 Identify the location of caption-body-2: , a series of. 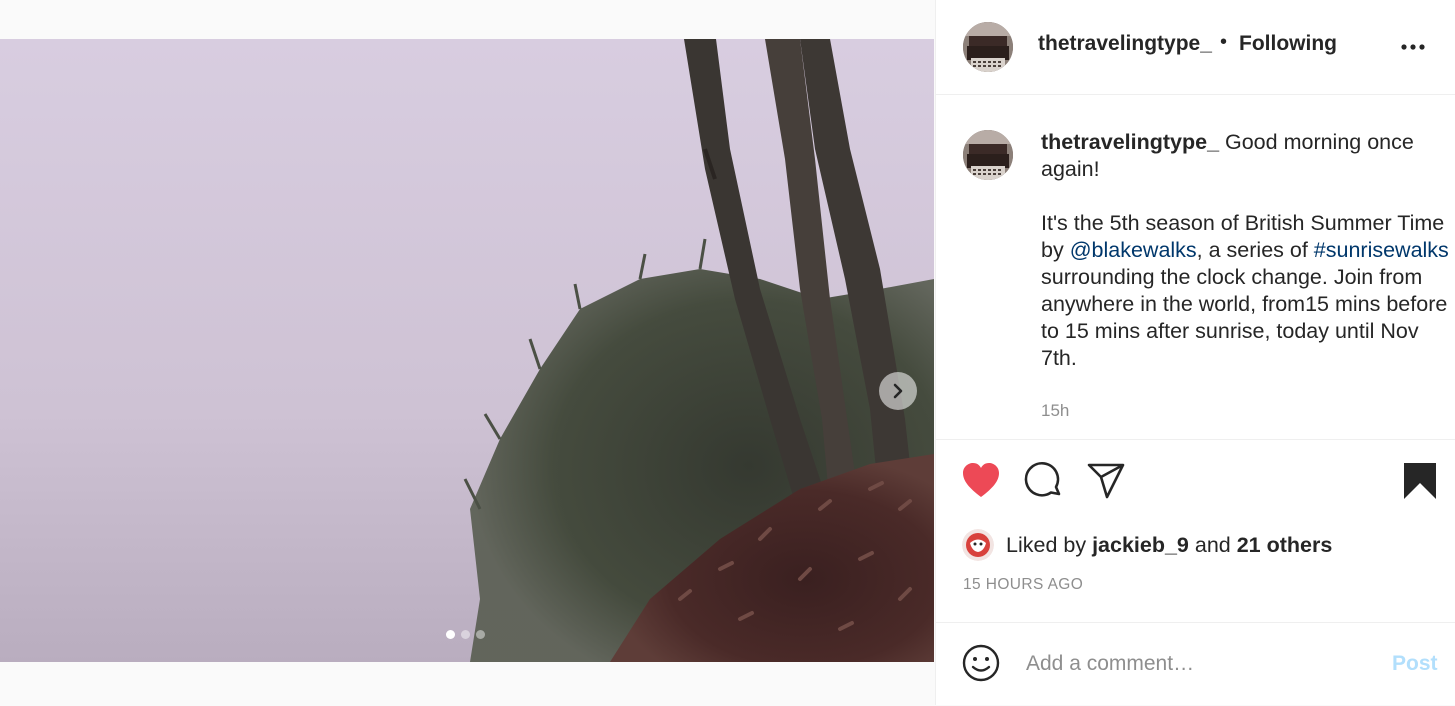
(1255, 250).